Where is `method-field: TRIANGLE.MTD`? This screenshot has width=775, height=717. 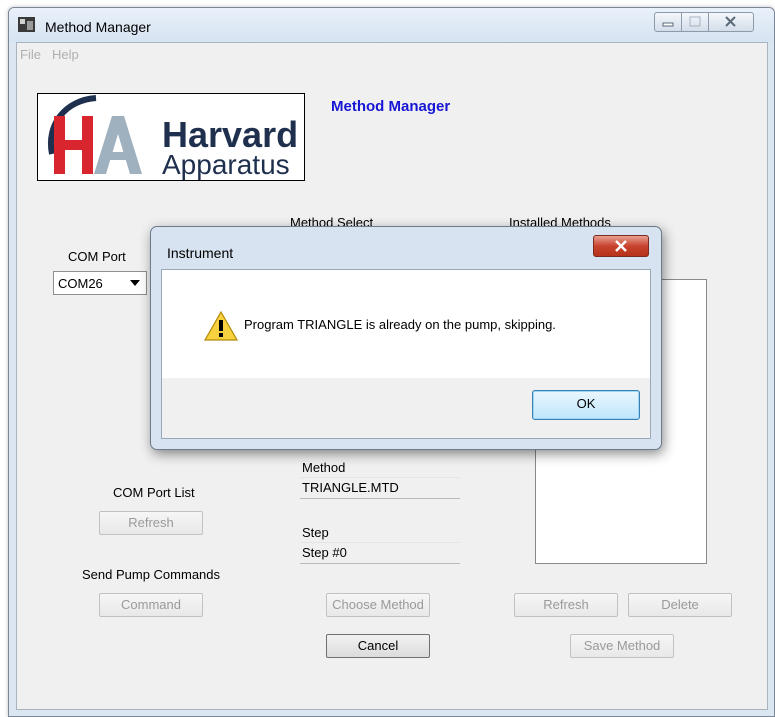 method-field: TRIANGLE.MTD is located at coordinates (380, 488).